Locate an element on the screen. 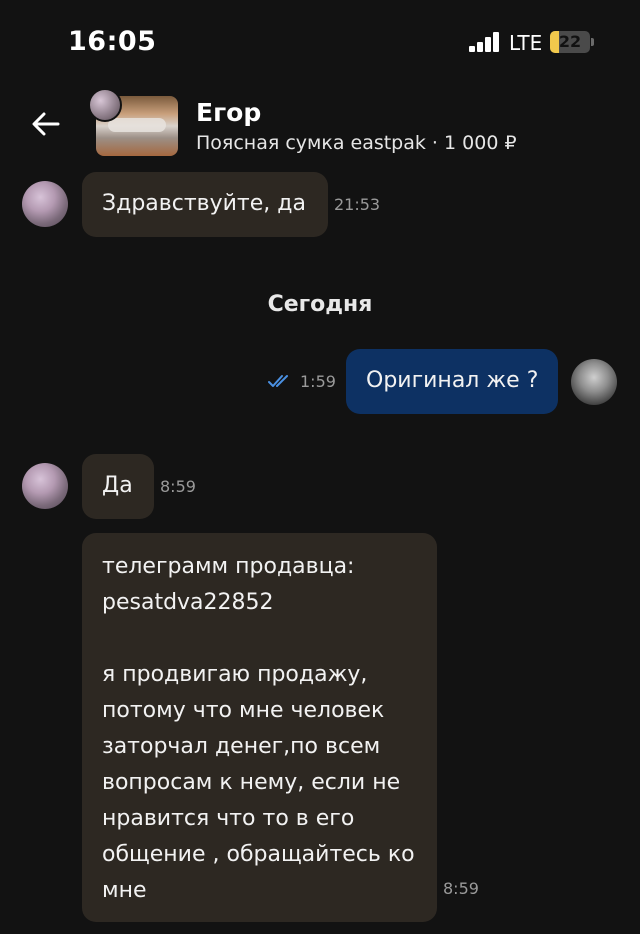 This screenshot has width=640, height=934. message-text: Оригинал же ? is located at coordinates (452, 380).